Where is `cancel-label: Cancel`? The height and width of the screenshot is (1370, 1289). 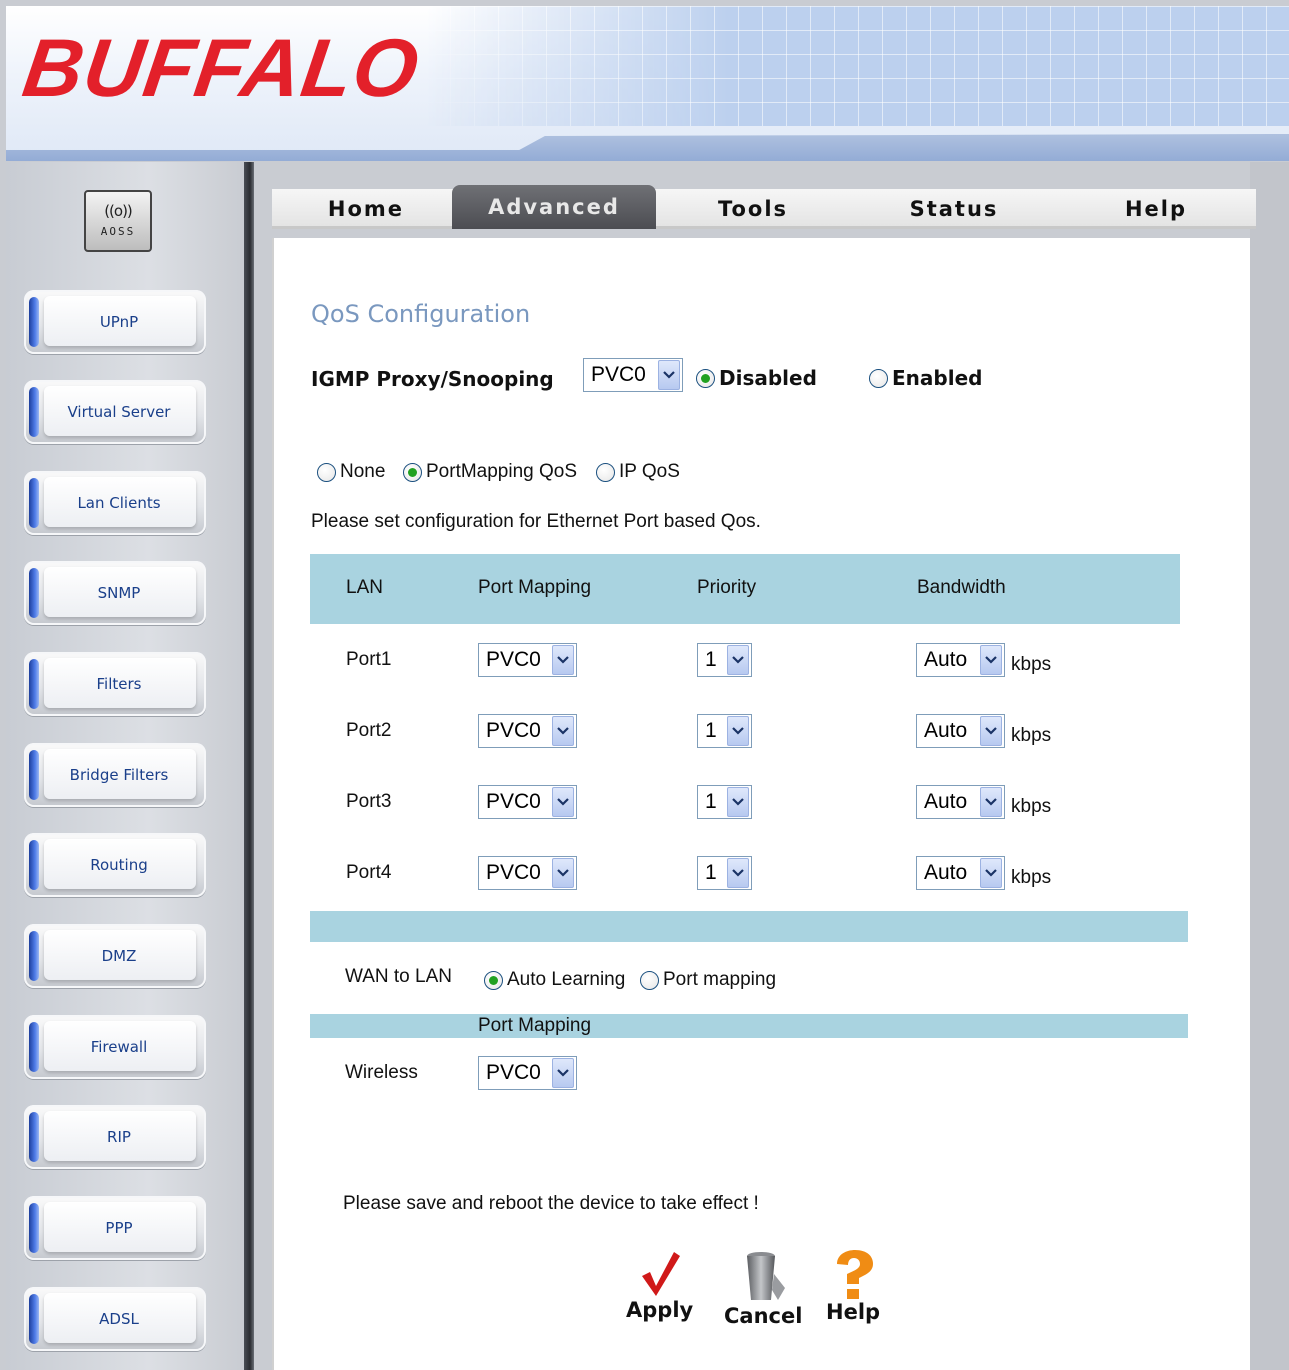 cancel-label: Cancel is located at coordinates (763, 1316).